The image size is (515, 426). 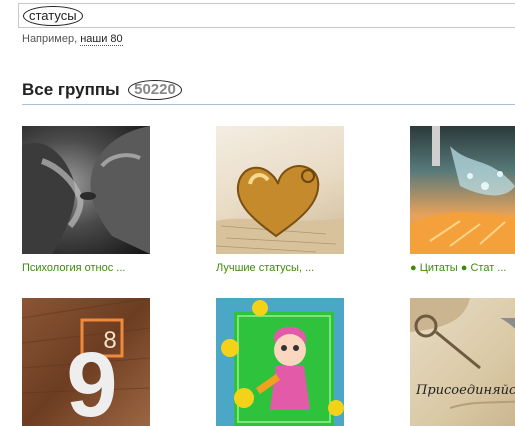 I want to click on group-card: 9 8, so click(x=86, y=362).